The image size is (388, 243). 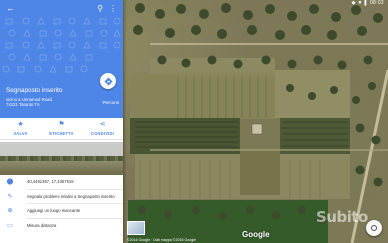 I want to click on flag-icon: ⚑, so click(x=61, y=124).